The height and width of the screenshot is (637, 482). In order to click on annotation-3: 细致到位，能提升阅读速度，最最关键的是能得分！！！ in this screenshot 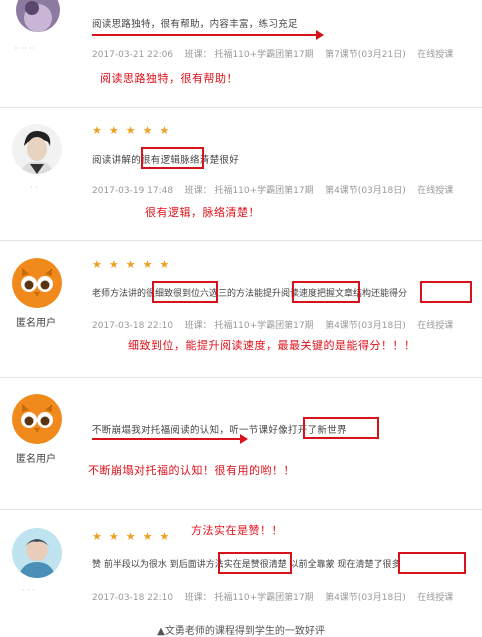, I will do `click(272, 345)`.